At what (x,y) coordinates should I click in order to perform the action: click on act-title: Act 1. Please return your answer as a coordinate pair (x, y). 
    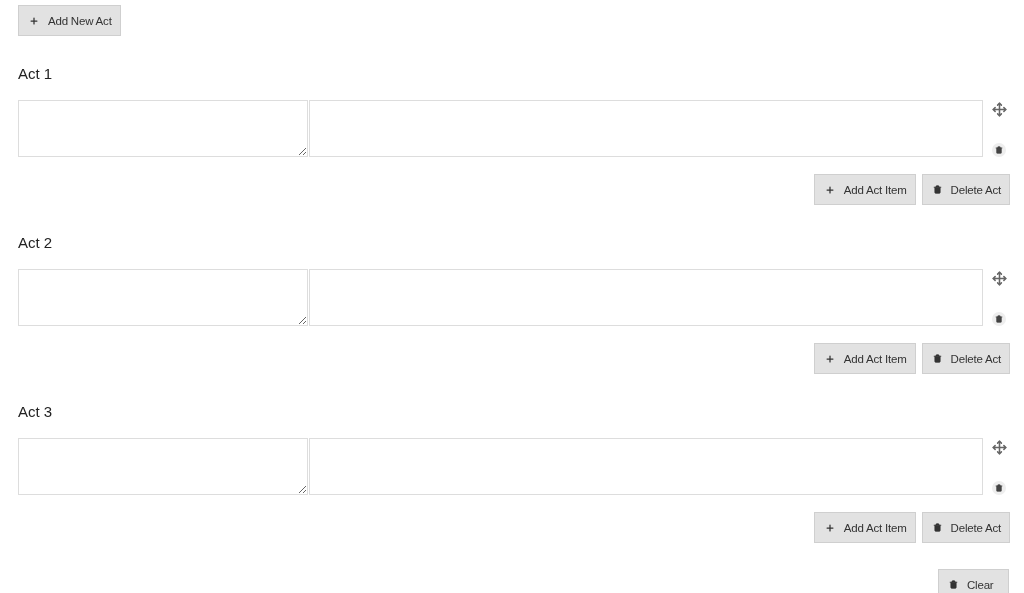
    Looking at the image, I should click on (36, 74).